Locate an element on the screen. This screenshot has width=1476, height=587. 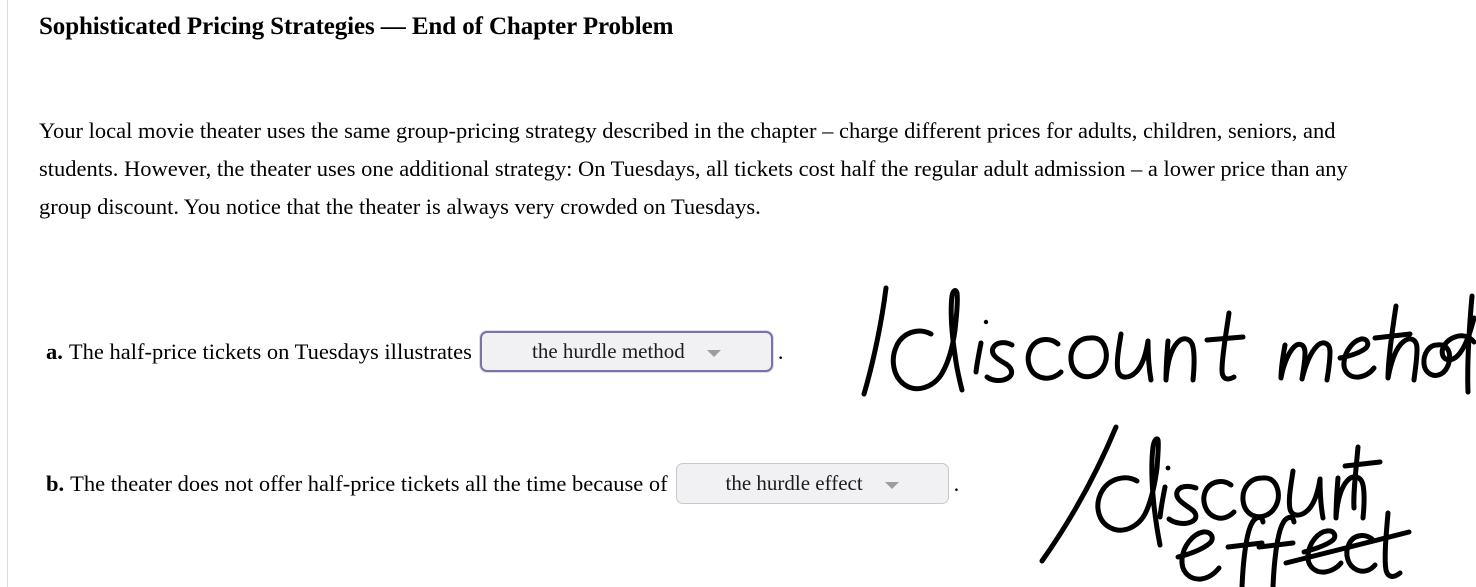
dropdown-question-a: the hurdle method is located at coordinates (626, 351).